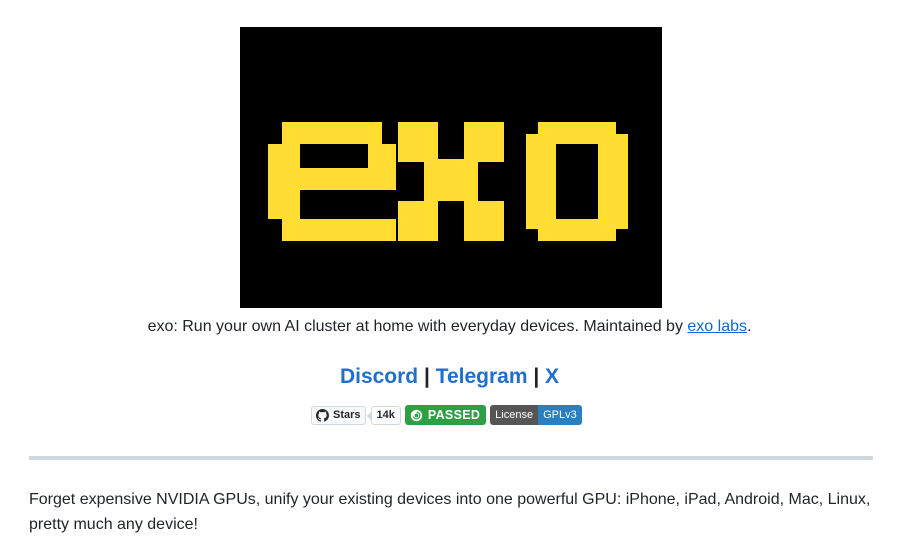  I want to click on community-links: Discord | Telegram | X, so click(449, 377).